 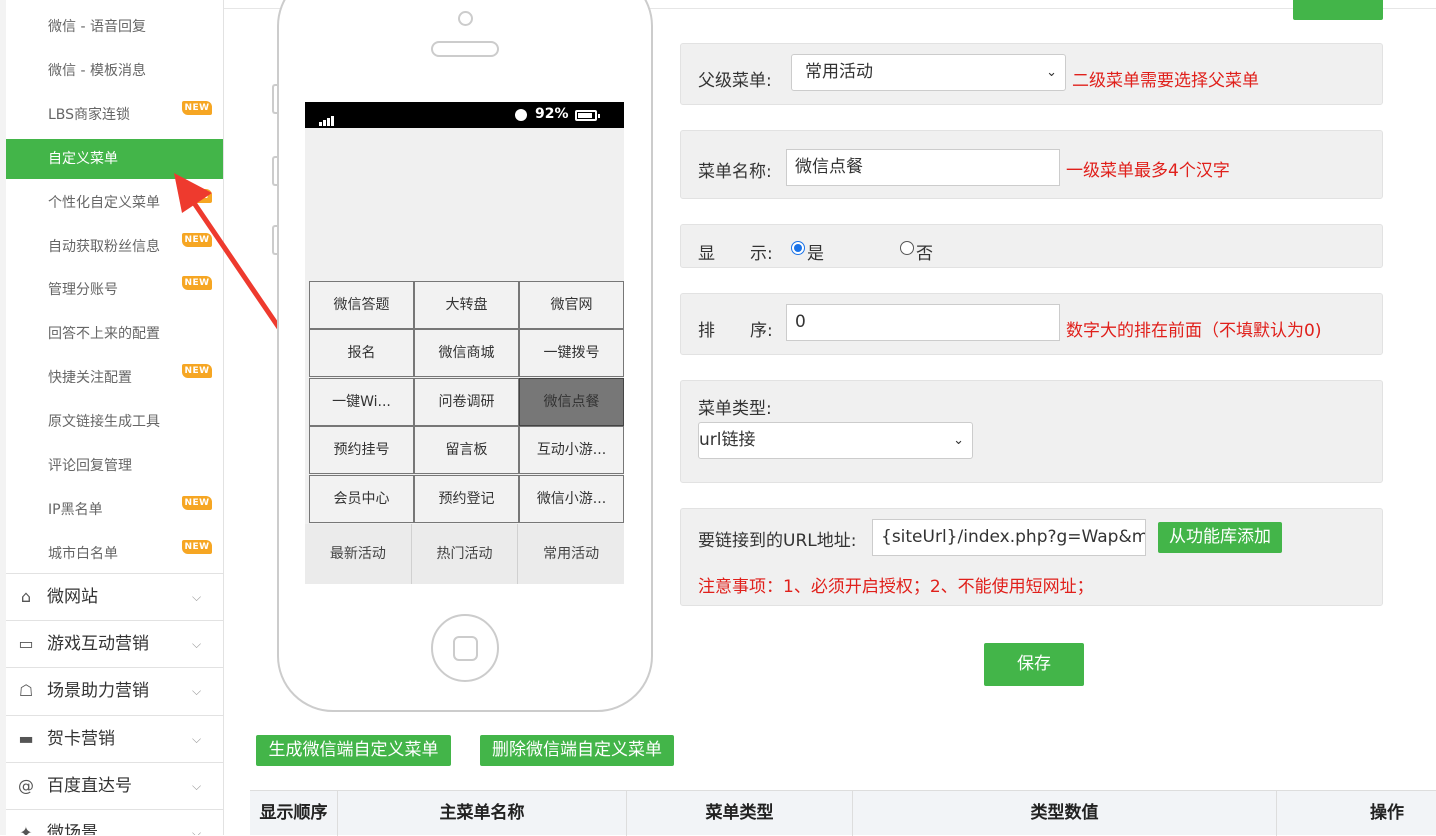 I want to click on add-from-library-button: 从功能库添加, so click(x=1220, y=537).